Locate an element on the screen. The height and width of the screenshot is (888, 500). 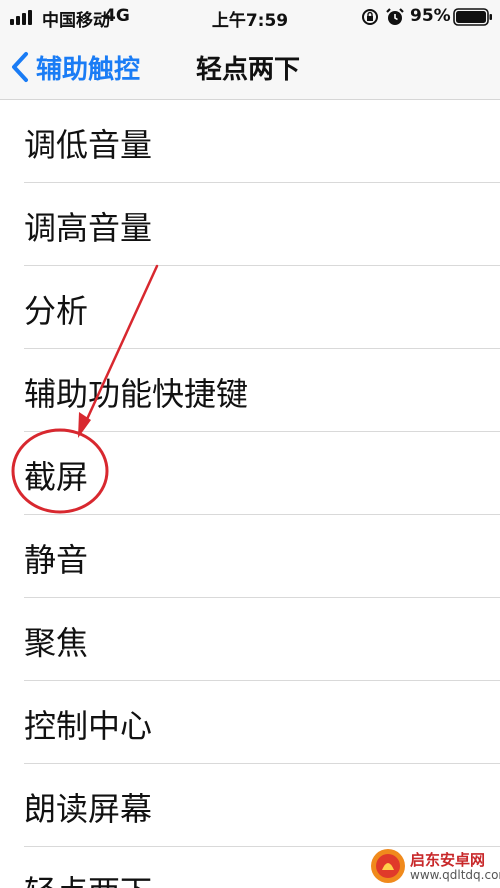
watermark-name: 启东安卓网 is located at coordinates (448, 860).